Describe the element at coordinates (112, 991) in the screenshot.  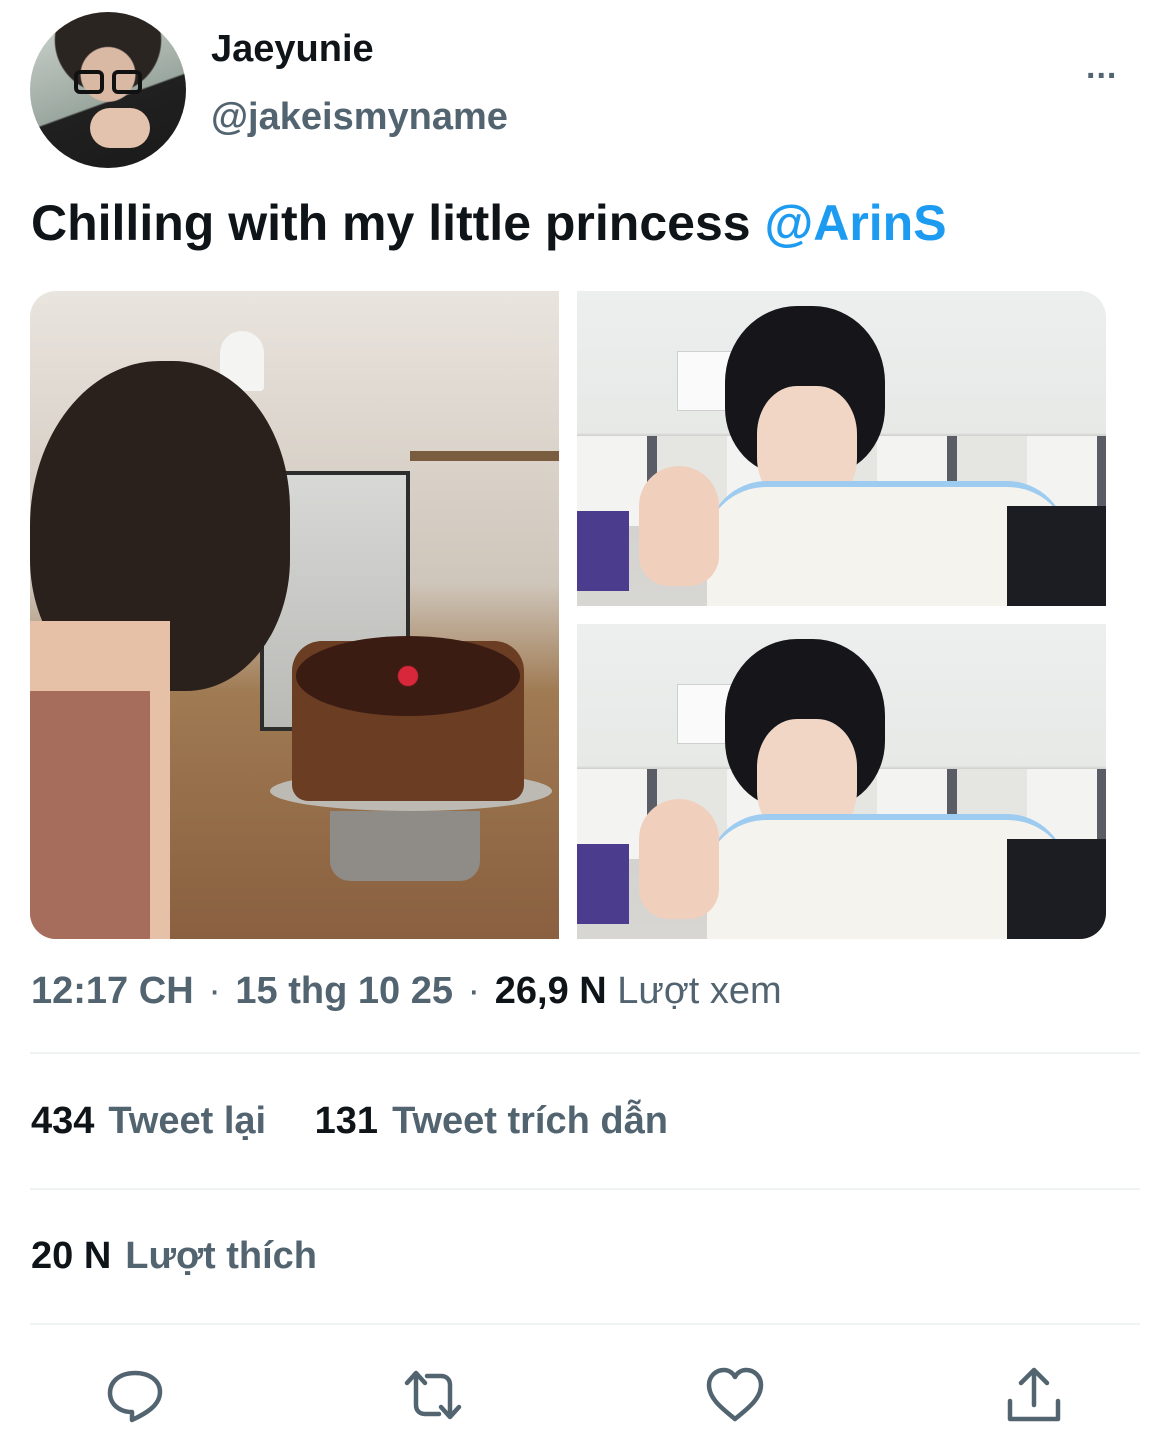
I see `tweet-time: 12:17 CH` at that location.